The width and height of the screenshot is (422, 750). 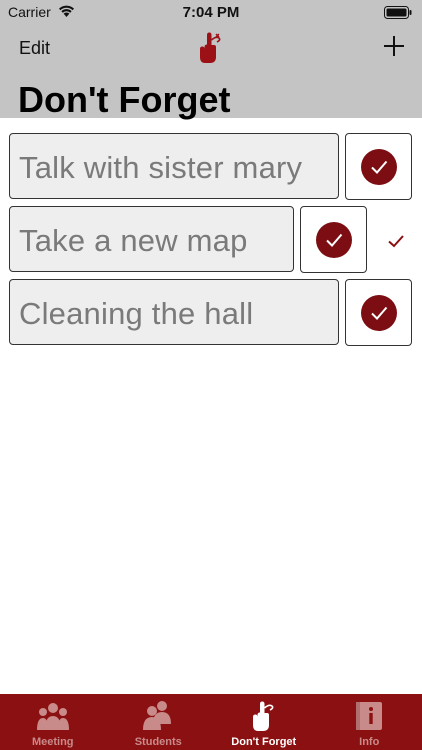 I want to click on tab-students: Students, so click(x=159, y=722).